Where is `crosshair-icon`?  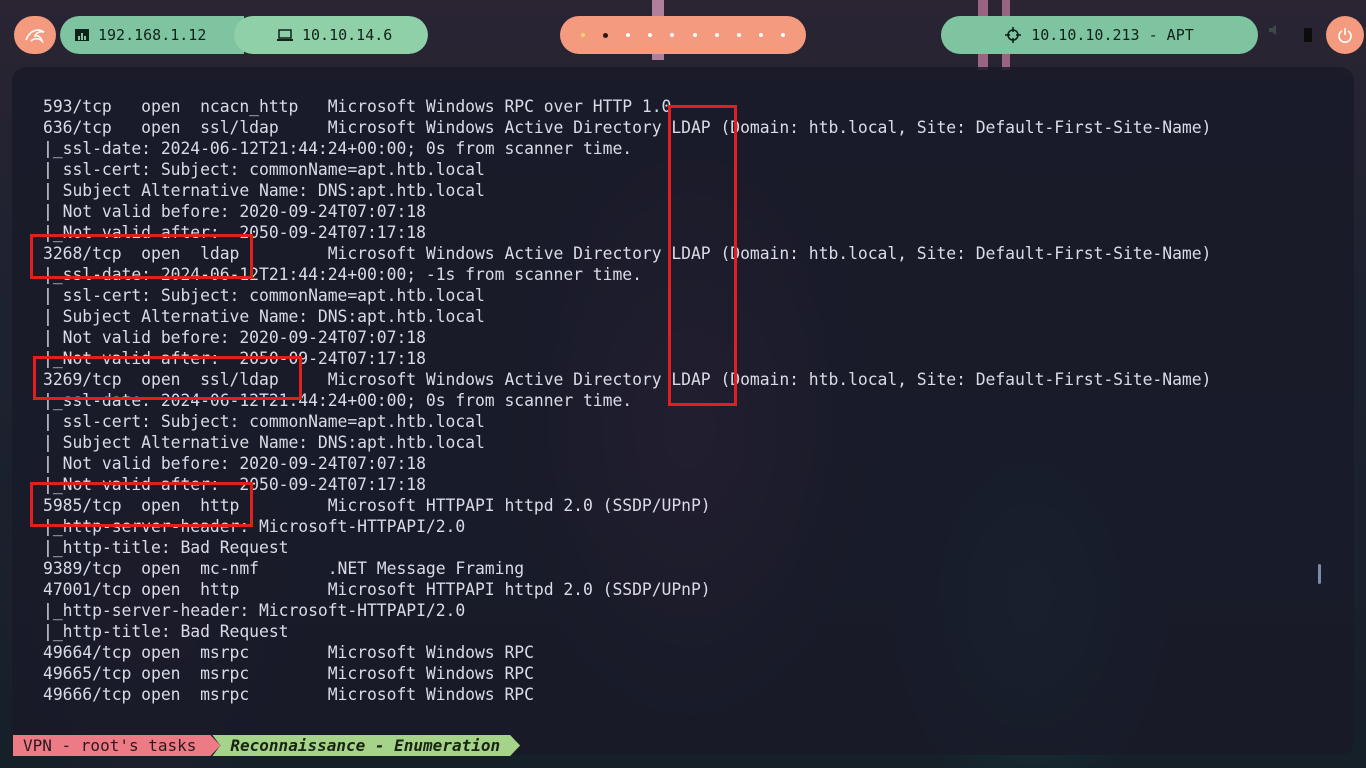 crosshair-icon is located at coordinates (1013, 35).